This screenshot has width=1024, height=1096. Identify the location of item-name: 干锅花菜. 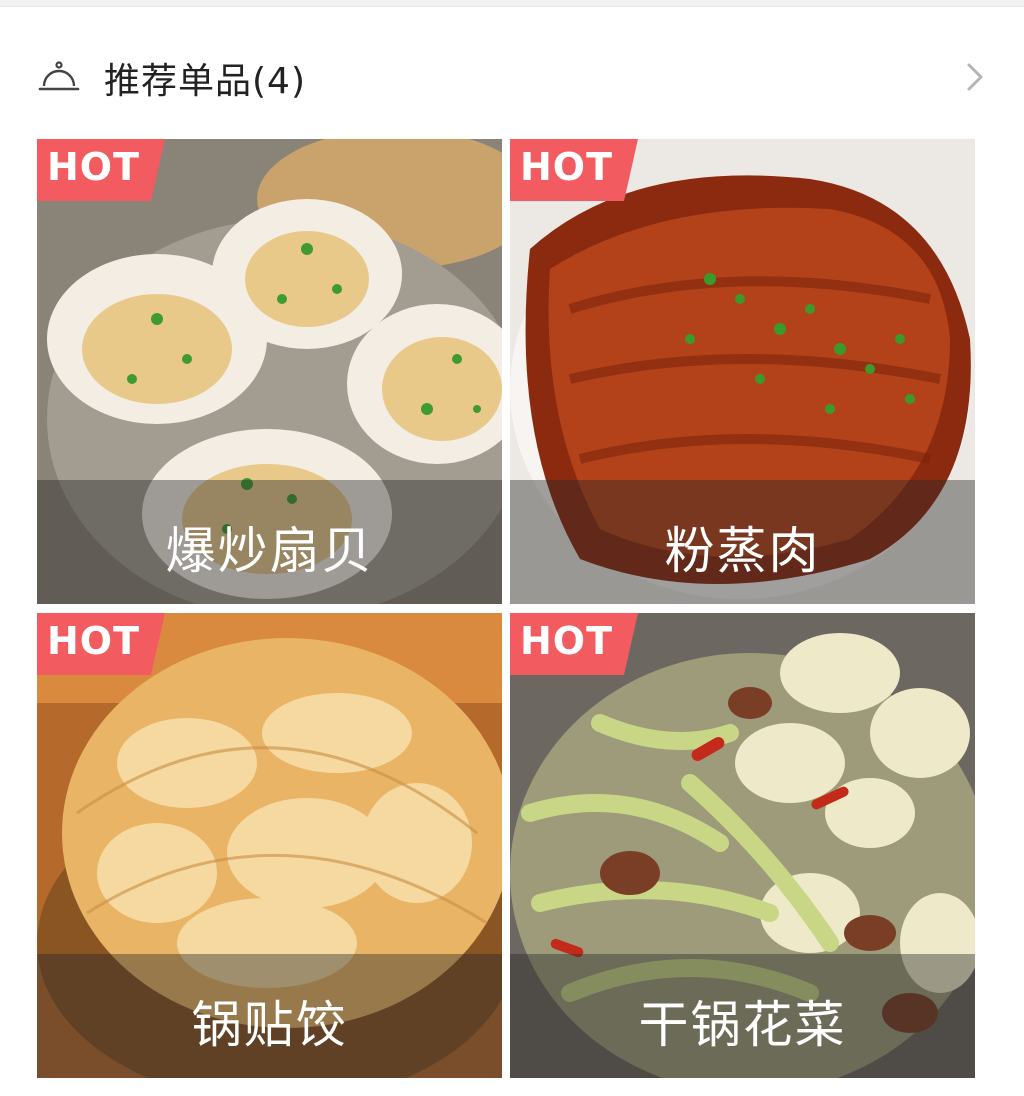
(742, 1025).